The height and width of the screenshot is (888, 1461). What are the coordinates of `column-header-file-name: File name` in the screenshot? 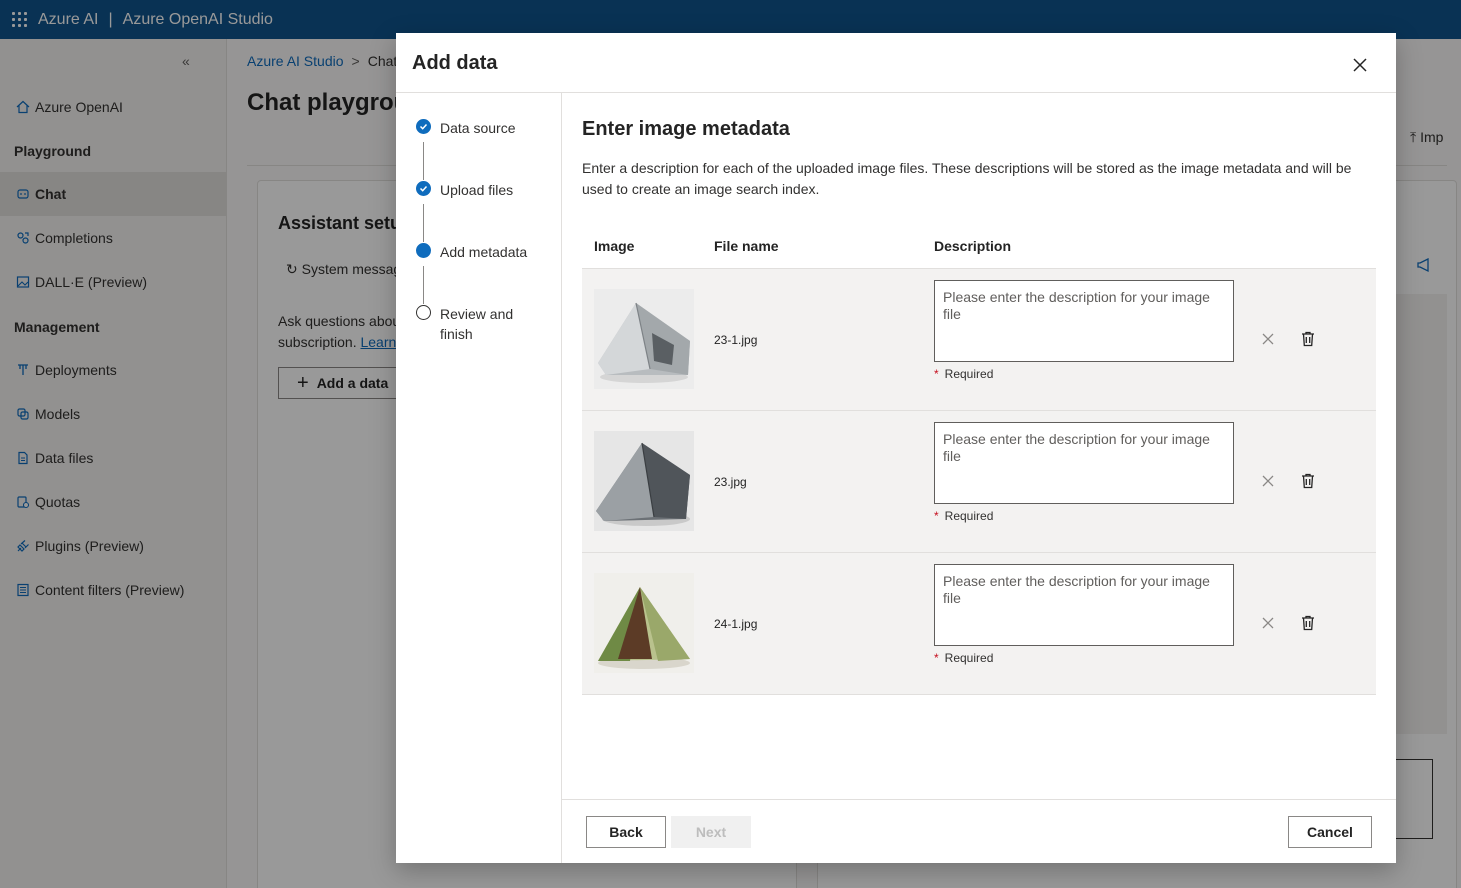 It's located at (746, 246).